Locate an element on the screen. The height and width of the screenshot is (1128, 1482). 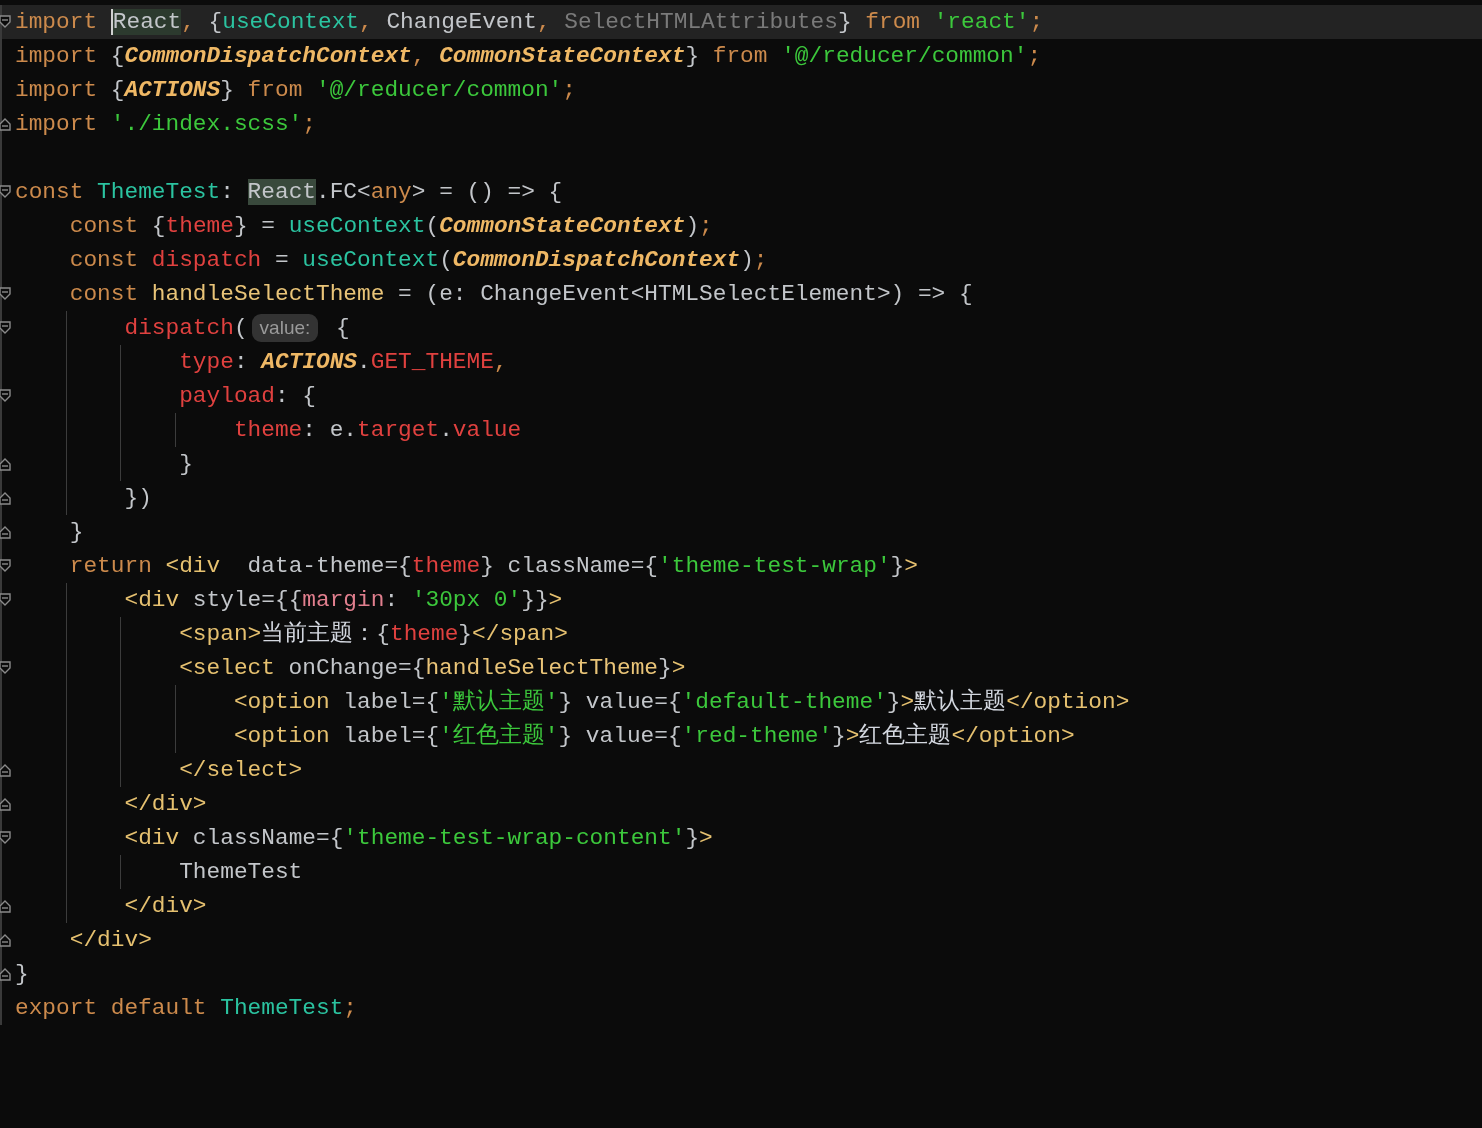
code-line: payload: { is located at coordinates (247, 396).